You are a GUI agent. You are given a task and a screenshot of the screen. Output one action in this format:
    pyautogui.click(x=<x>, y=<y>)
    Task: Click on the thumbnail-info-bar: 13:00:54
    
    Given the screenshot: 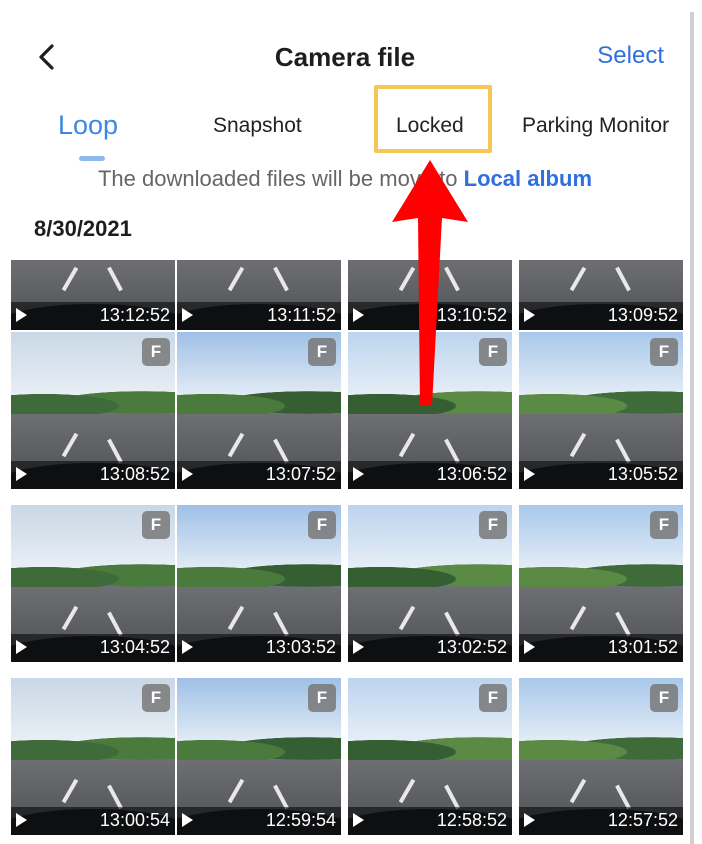 What is the action you would take?
    pyautogui.click(x=93, y=821)
    